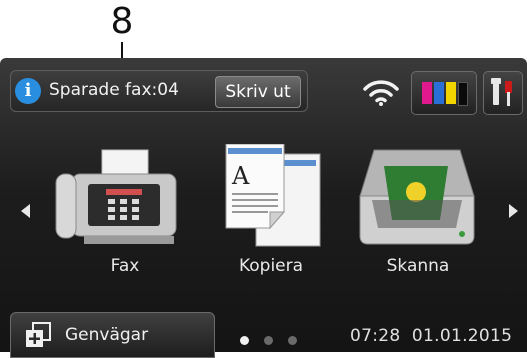 The image size is (527, 358). Describe the element at coordinates (240, 176) in the screenshot. I see `svg-text: A` at that location.